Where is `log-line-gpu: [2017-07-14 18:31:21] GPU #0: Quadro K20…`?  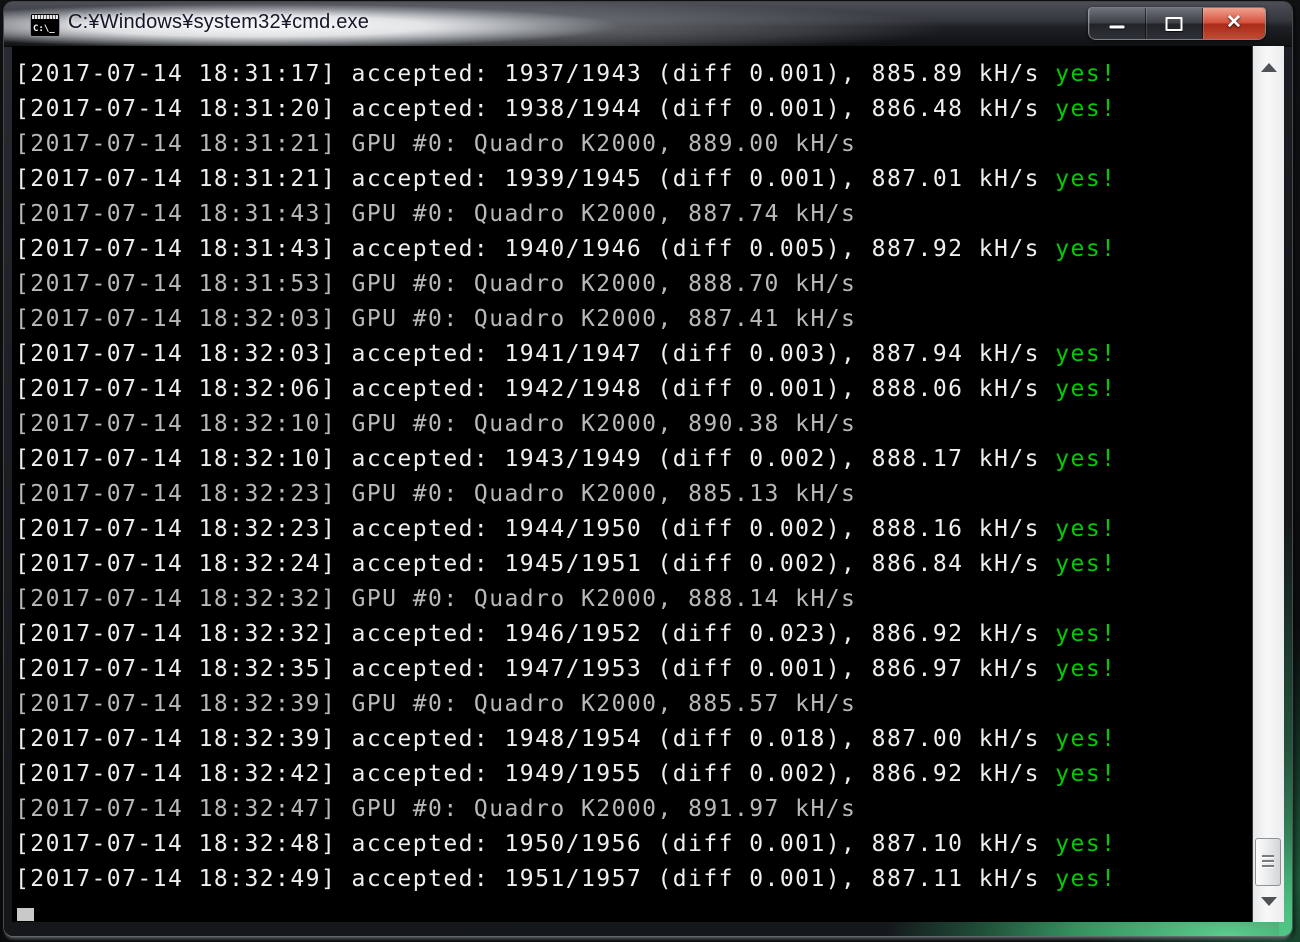
log-line-gpu: [2017-07-14 18:31:21] GPU #0: Quadro K20… is located at coordinates (436, 144).